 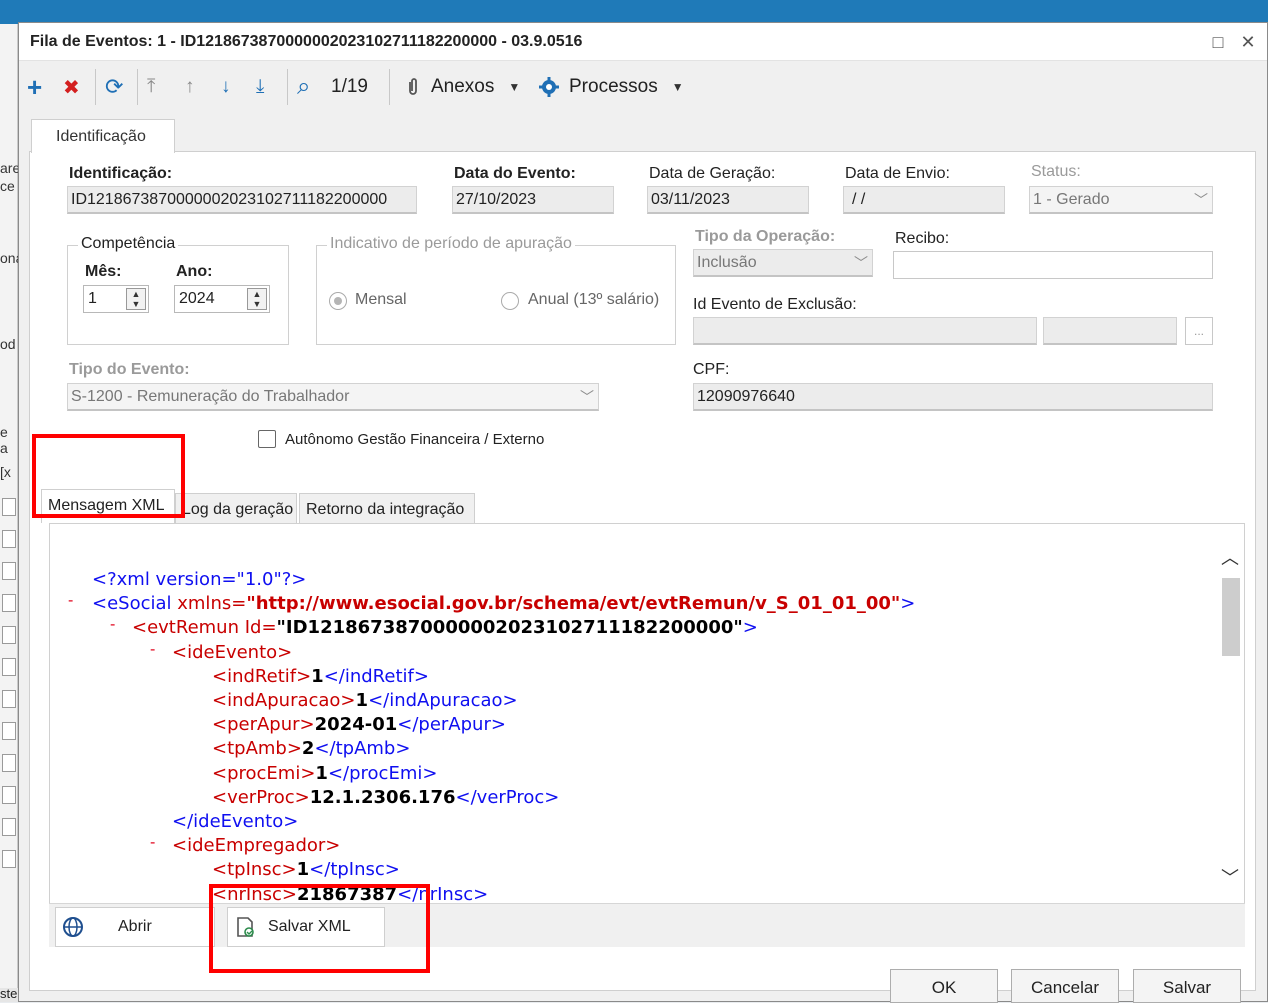 I want to click on scroll-down-icon: ﹀, so click(x=1230, y=876).